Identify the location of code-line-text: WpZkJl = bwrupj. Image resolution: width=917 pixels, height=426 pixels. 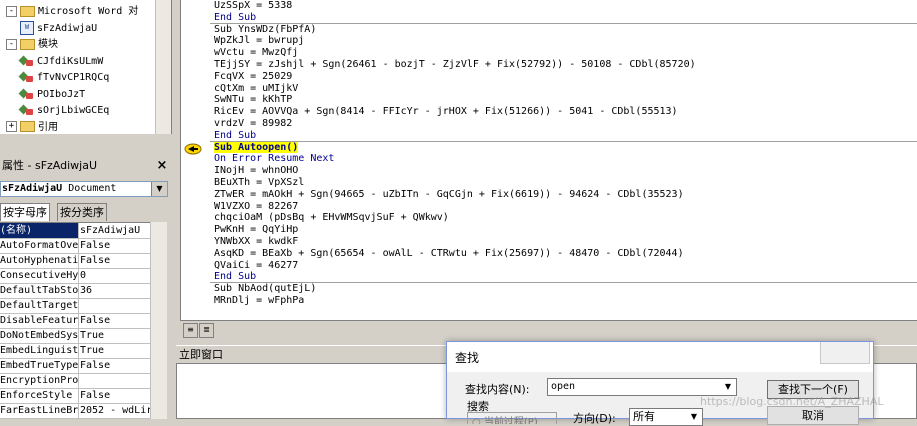
(259, 41).